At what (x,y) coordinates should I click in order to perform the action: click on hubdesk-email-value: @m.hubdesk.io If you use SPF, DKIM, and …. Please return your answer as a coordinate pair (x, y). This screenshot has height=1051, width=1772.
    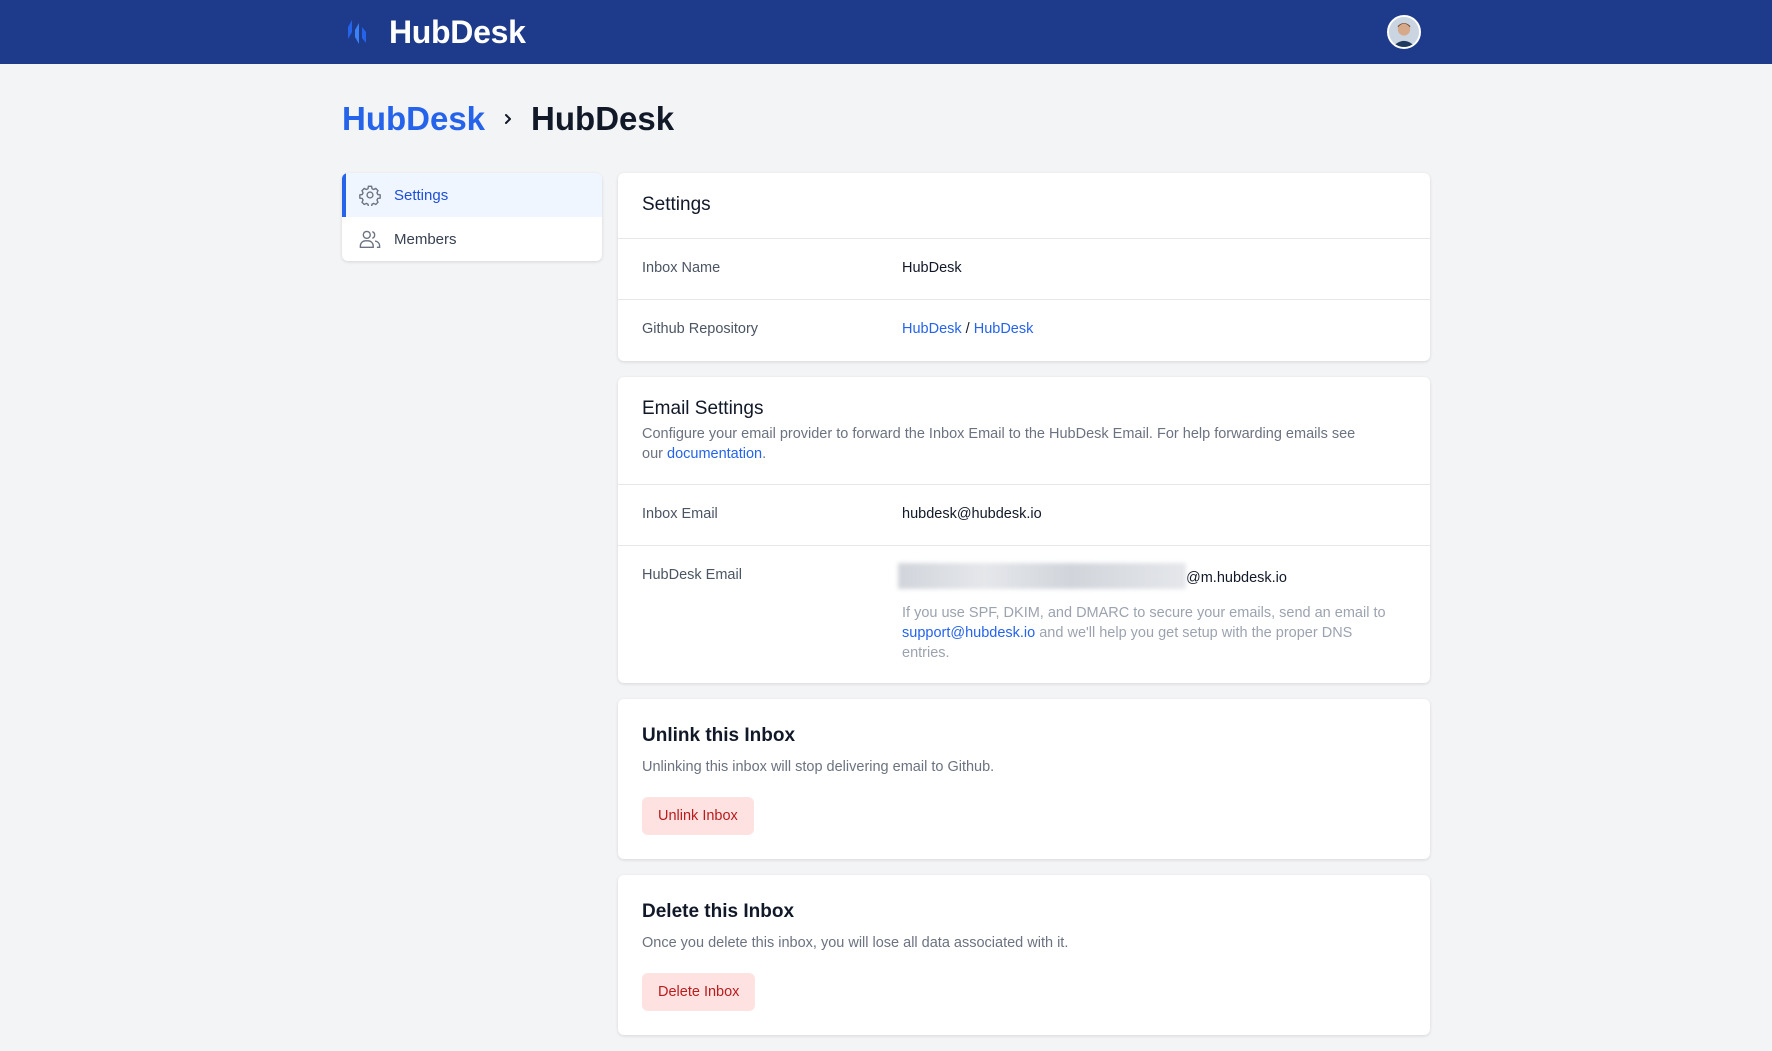
    Looking at the image, I should click on (1152, 614).